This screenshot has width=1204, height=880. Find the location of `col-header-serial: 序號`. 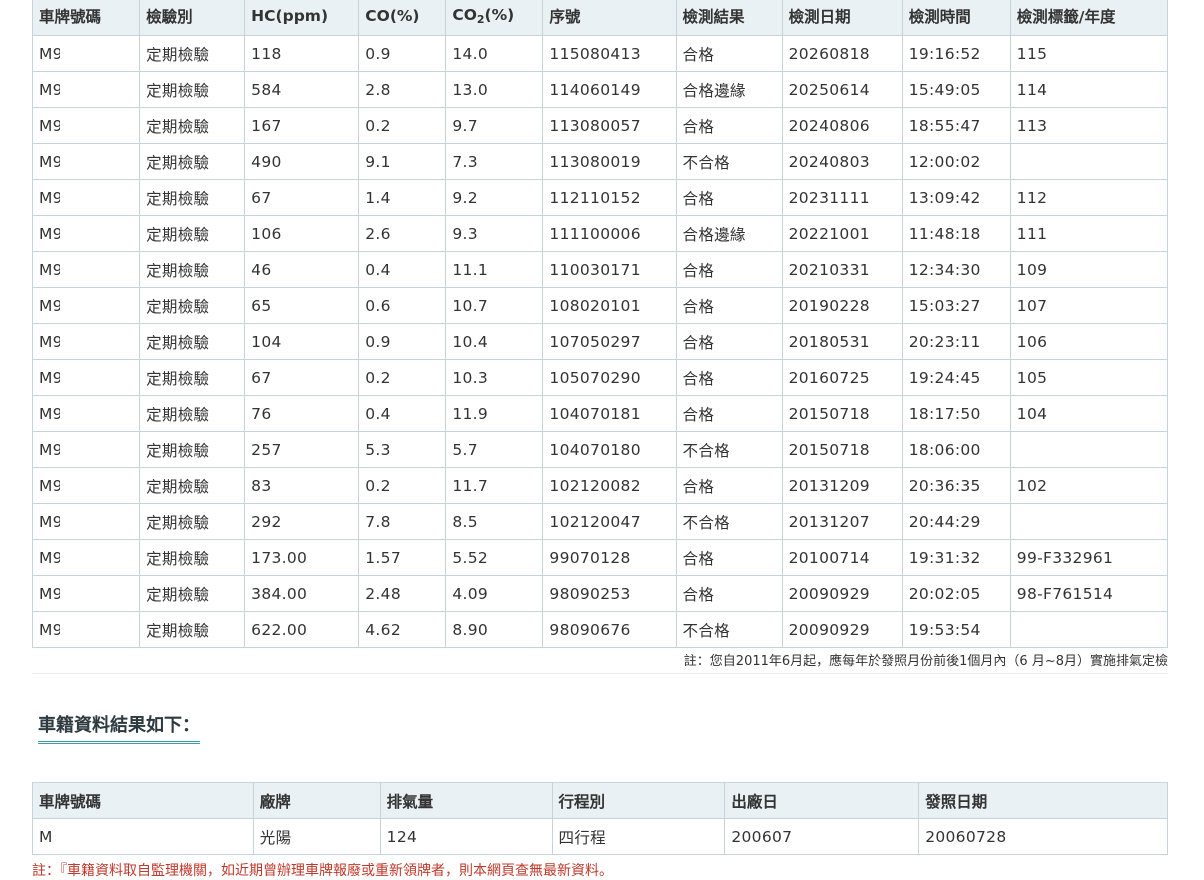

col-header-serial: 序號 is located at coordinates (609, 18).